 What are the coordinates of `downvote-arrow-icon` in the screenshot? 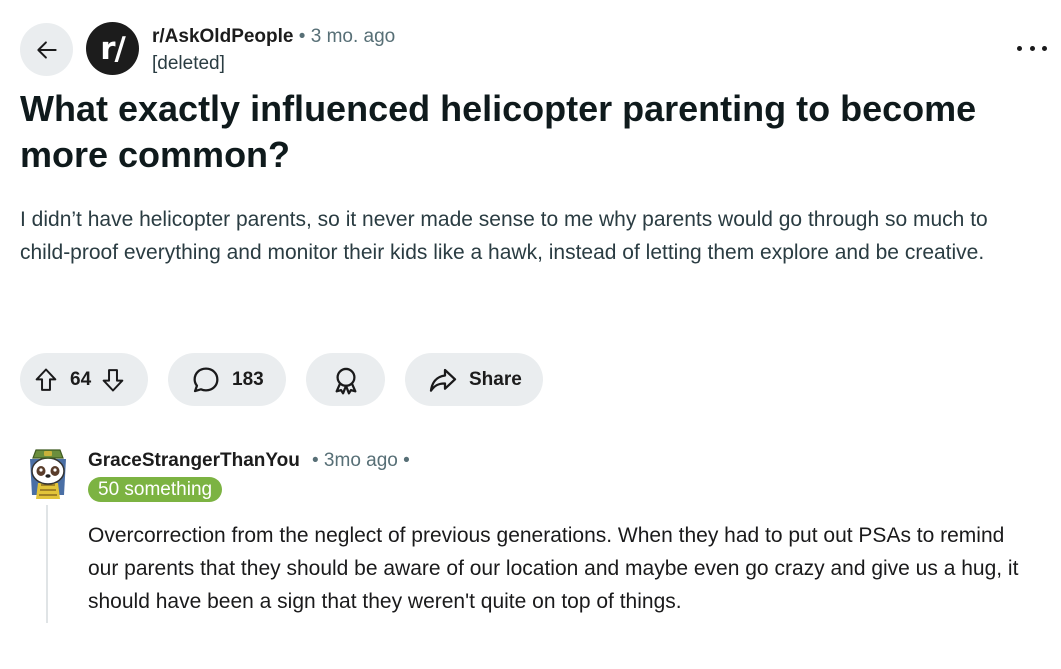 It's located at (113, 380).